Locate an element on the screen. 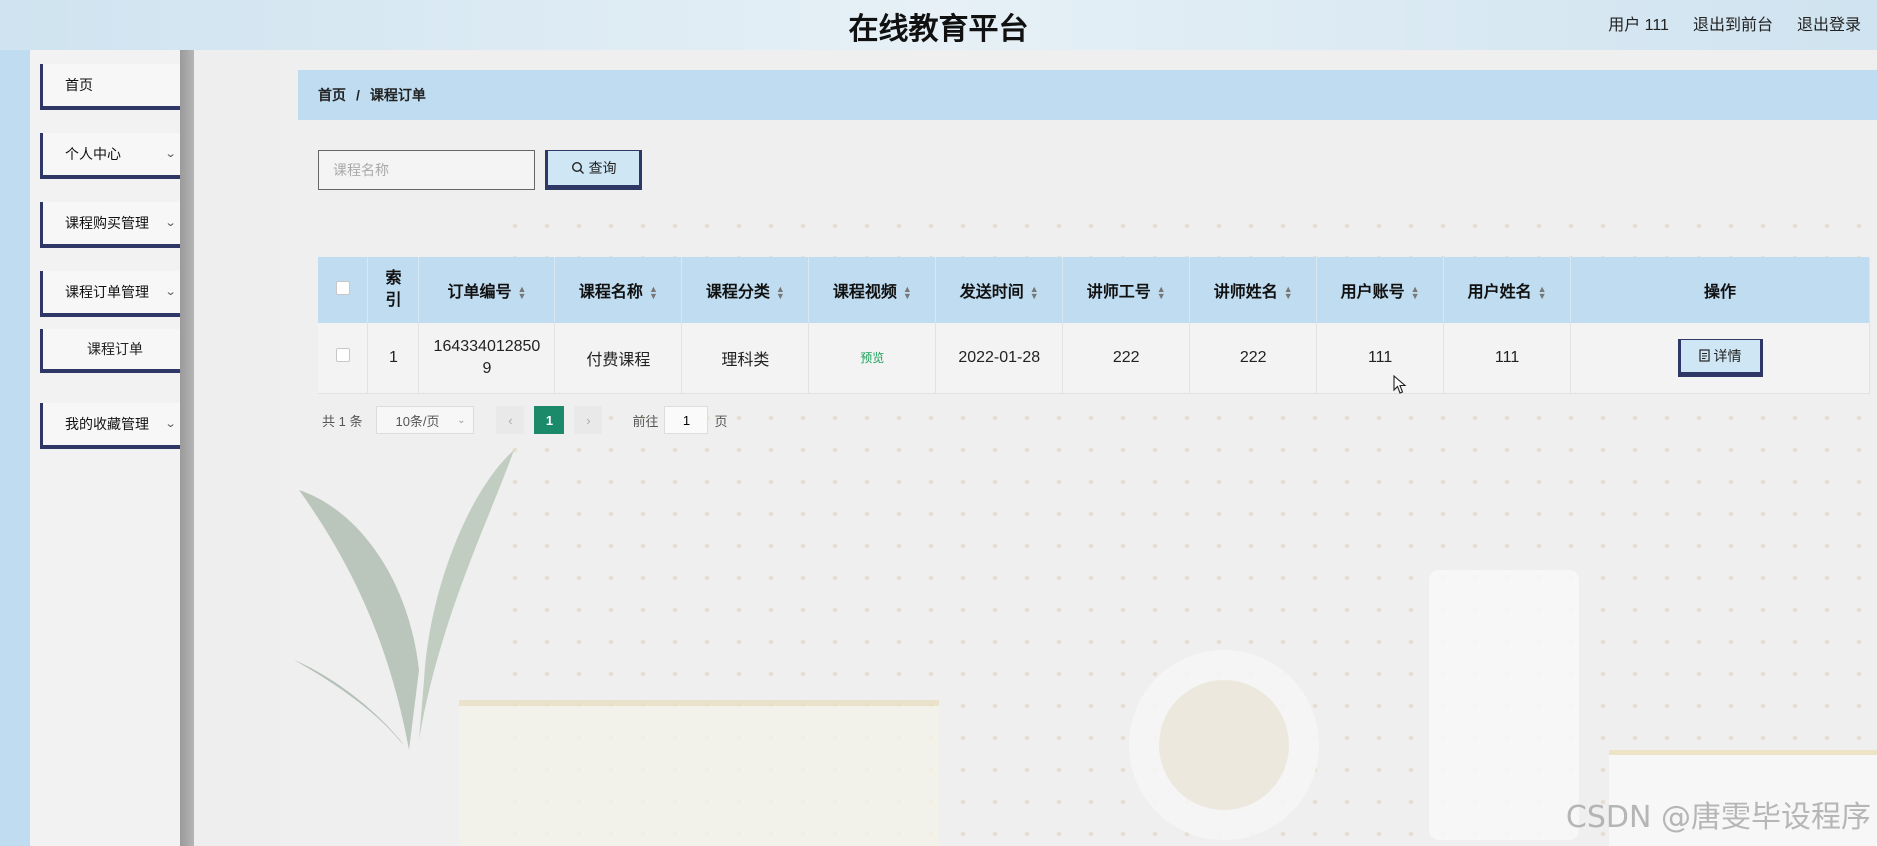 Image resolution: width=1877 pixels, height=846 pixels. cell-actions: 详情 is located at coordinates (1720, 358).